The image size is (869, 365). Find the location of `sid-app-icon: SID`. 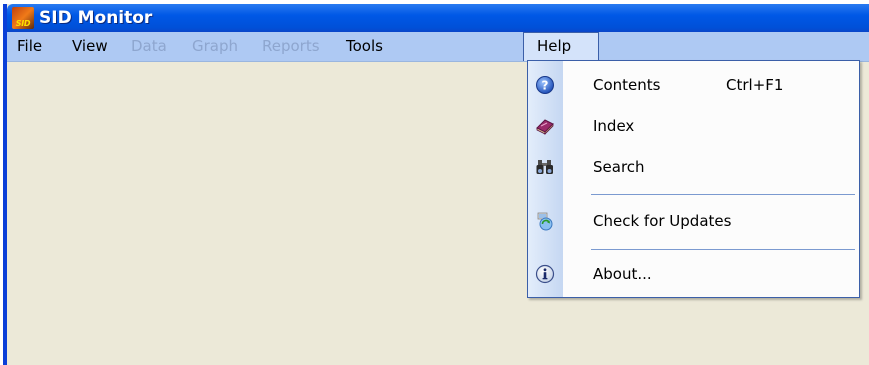

sid-app-icon: SID is located at coordinates (23, 18).